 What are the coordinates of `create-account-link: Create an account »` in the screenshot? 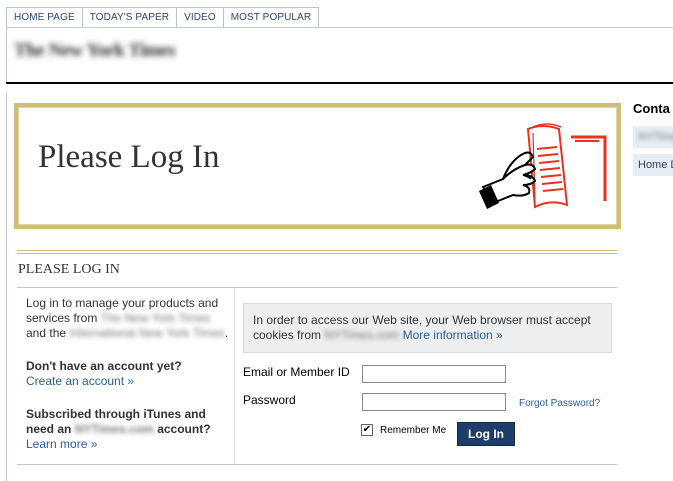 It's located at (128, 381).